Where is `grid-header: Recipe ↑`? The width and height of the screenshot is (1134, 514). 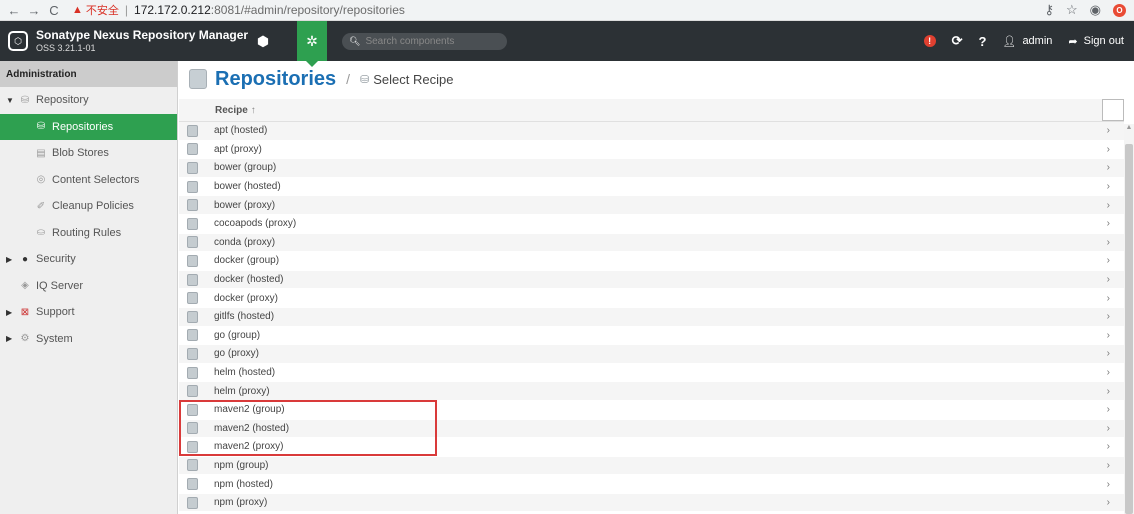 grid-header: Recipe ↑ is located at coordinates (651, 110).